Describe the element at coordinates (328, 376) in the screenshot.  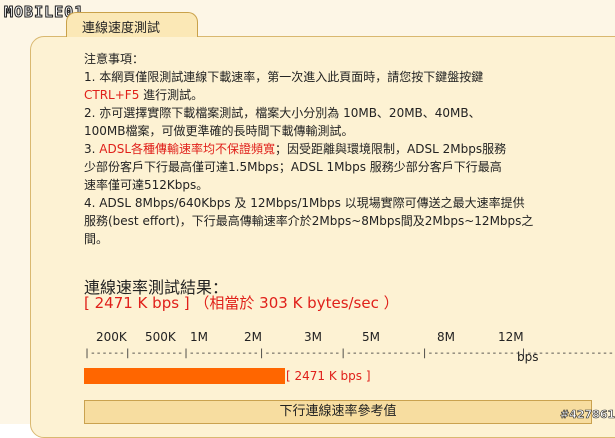
I see `speed-bar-label: [ 2471 K bps ]` at that location.